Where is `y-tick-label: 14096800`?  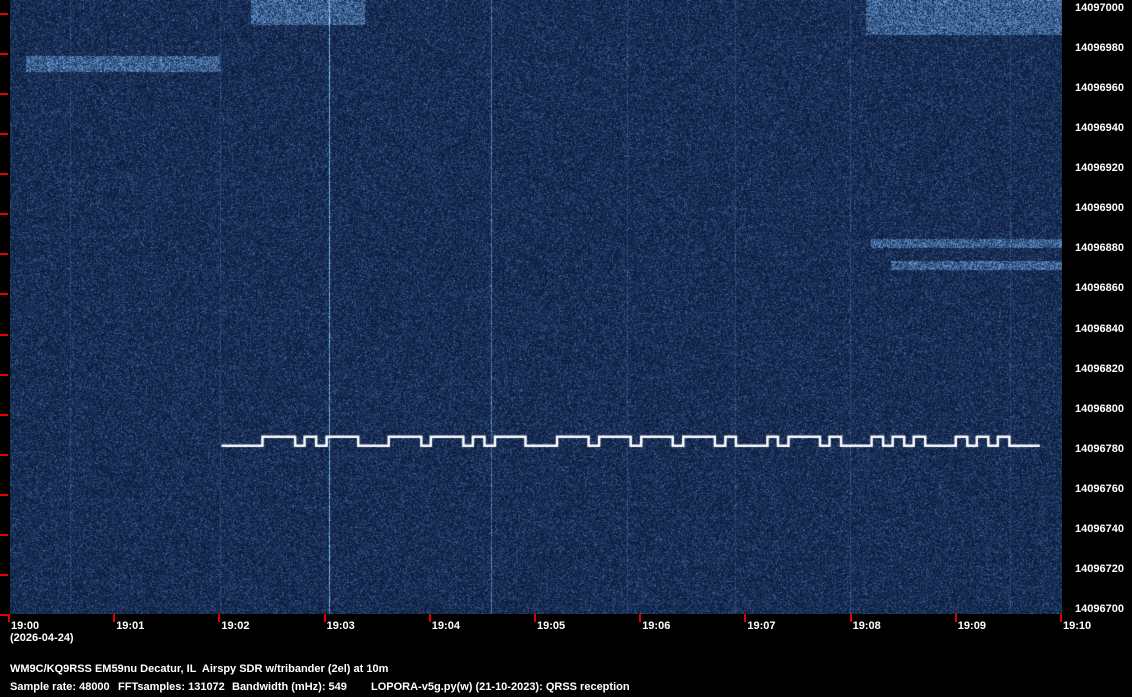 y-tick-label: 14096800 is located at coordinates (1099, 408).